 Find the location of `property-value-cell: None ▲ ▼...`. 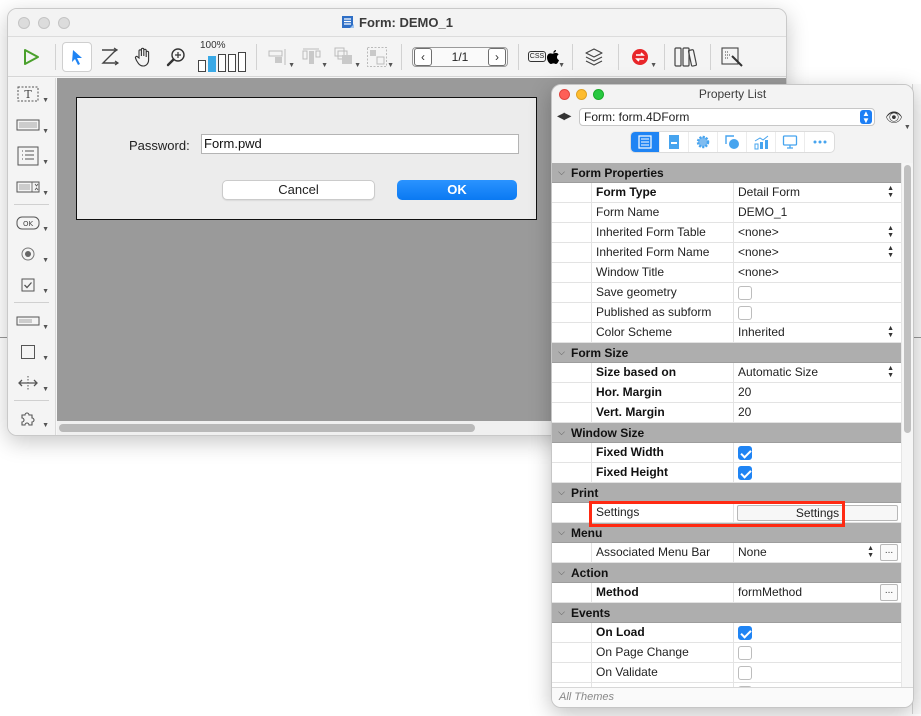

property-value-cell: None ▲ ▼... is located at coordinates (818, 552).